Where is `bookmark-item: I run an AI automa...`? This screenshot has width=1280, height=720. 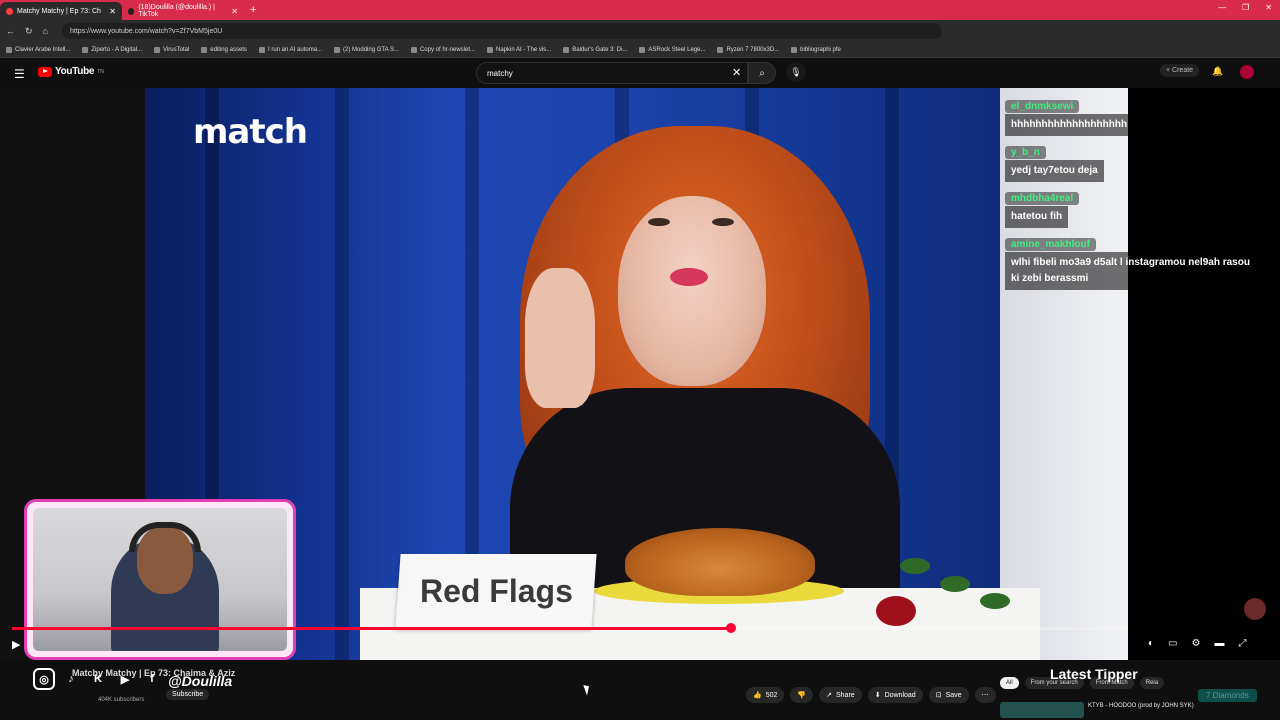 bookmark-item: I run an AI automa... is located at coordinates (290, 49).